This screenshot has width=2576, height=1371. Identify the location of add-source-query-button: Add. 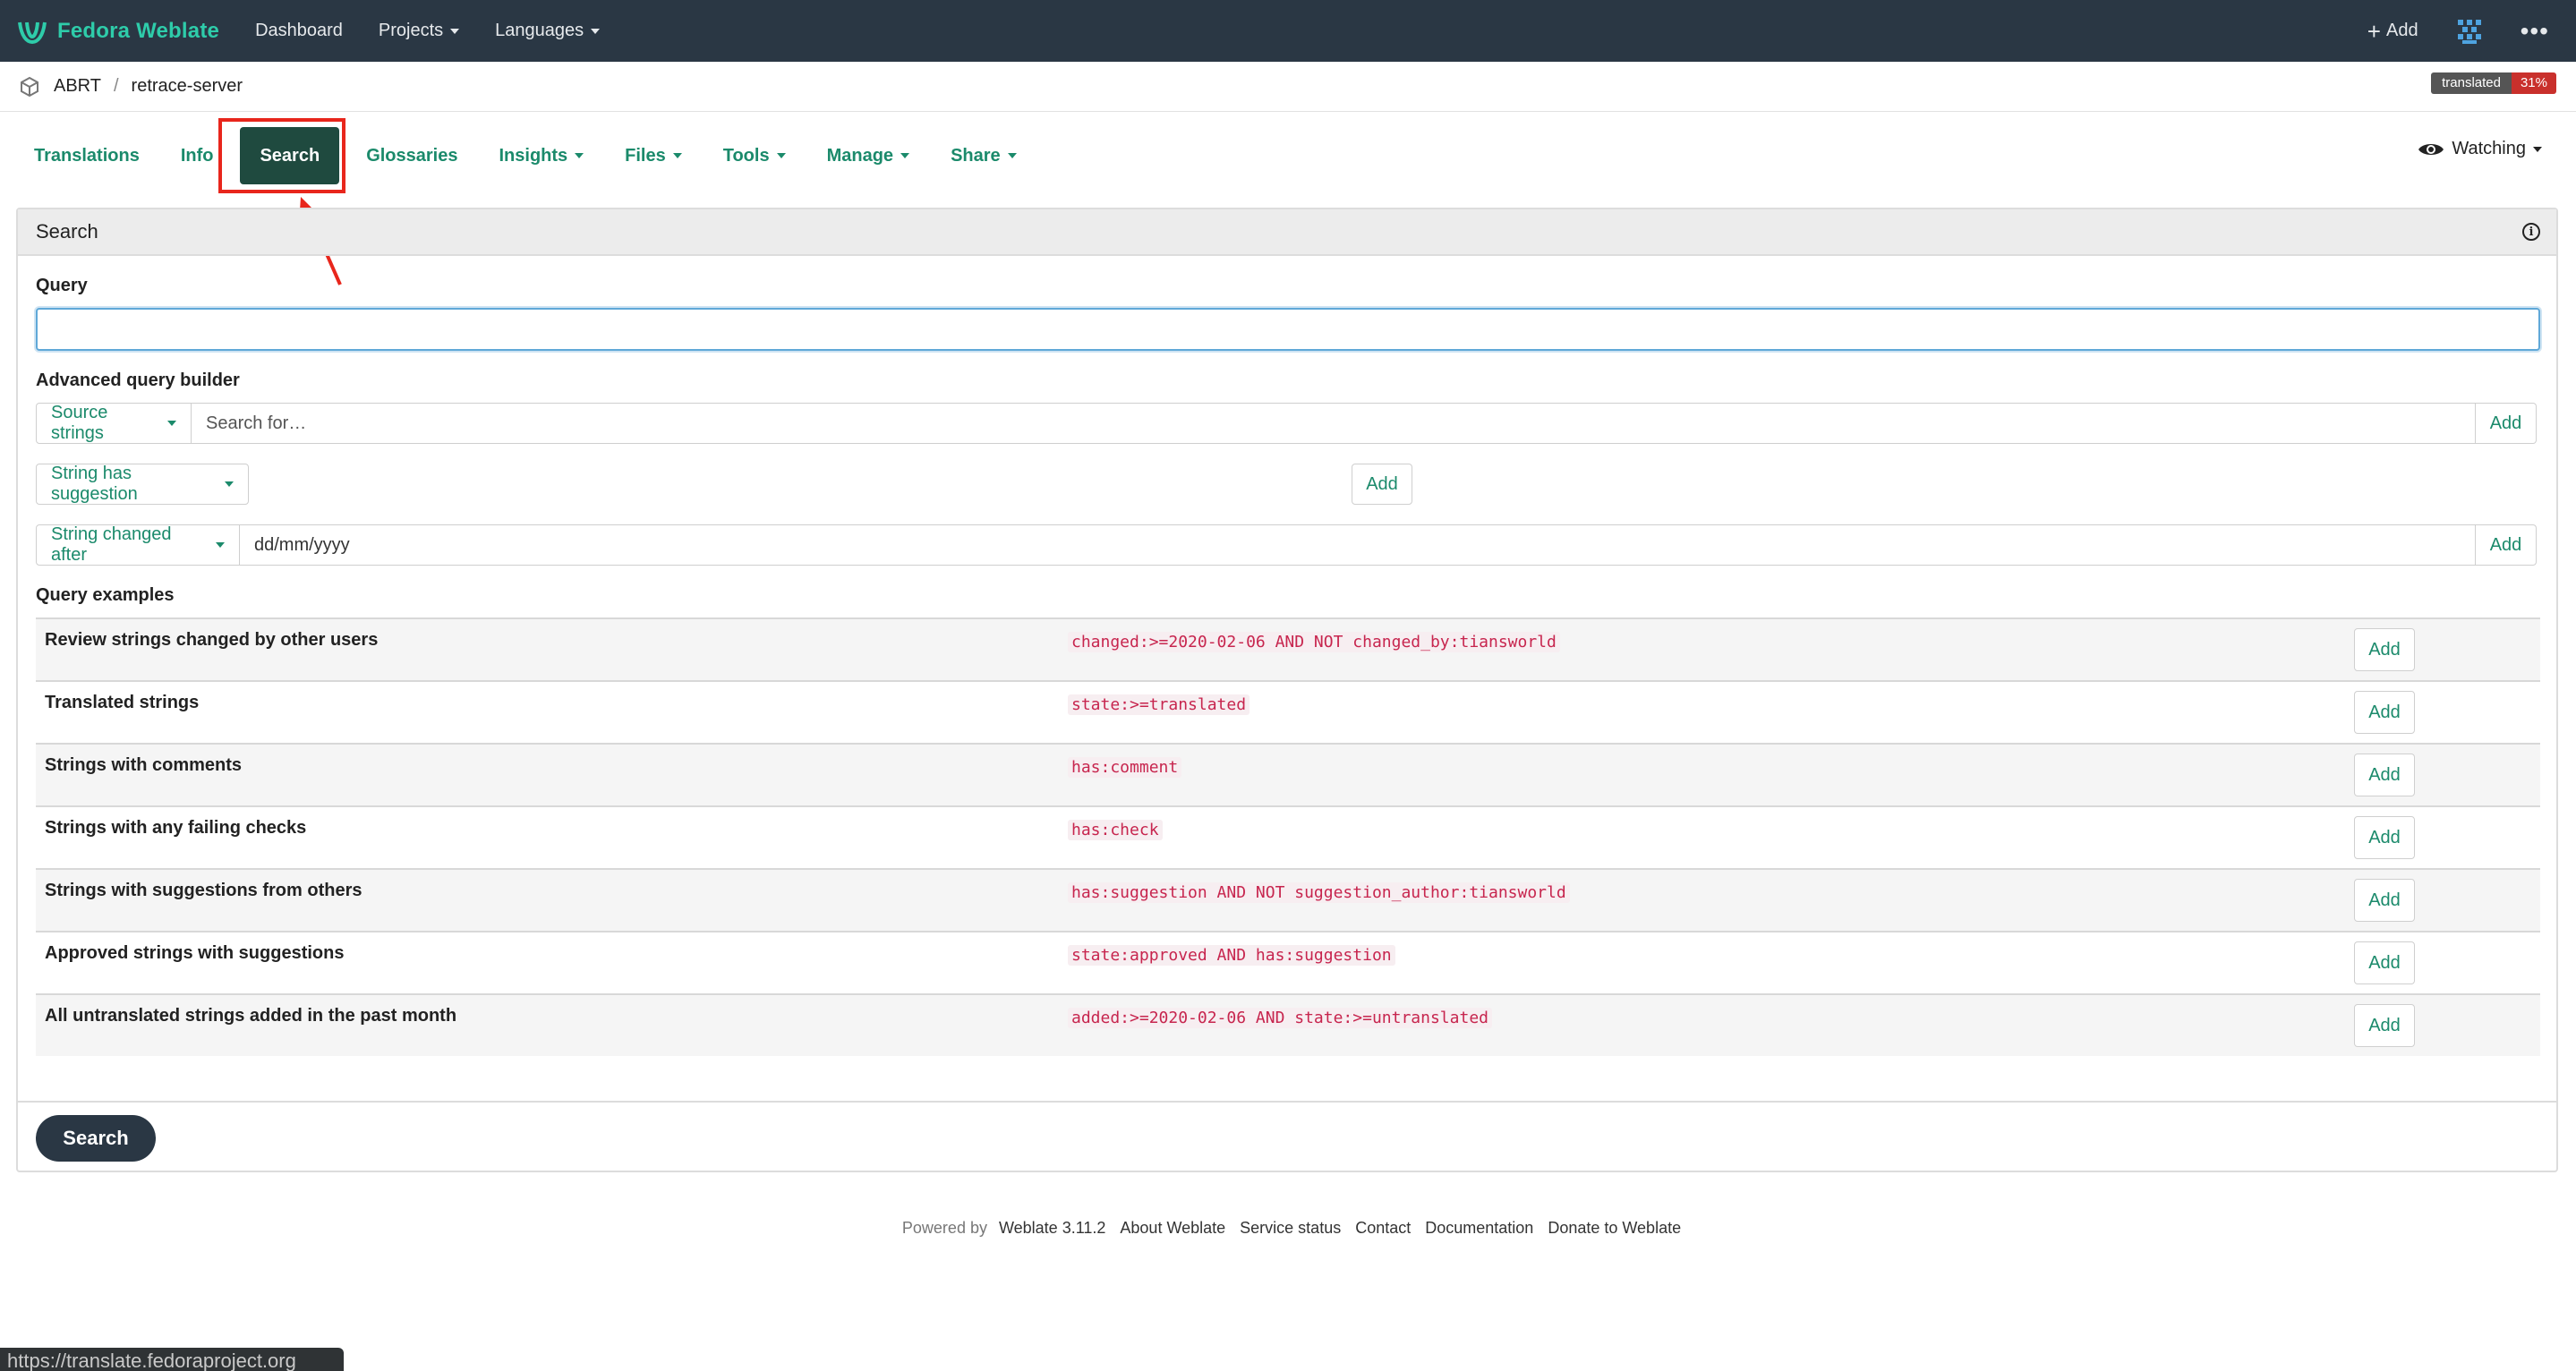
(2506, 423).